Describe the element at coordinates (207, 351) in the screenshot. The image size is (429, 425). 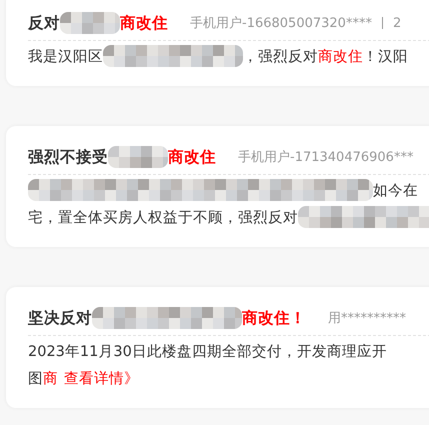
I see `post-text: 2023年11月30日此楼盘四期全部交付，开发商理应开` at that location.